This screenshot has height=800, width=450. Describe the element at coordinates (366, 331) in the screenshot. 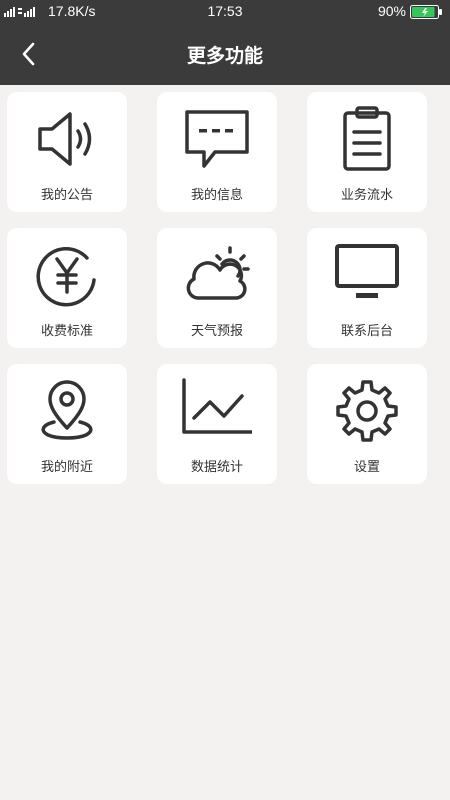

I see `feature-label: 联系后台` at that location.